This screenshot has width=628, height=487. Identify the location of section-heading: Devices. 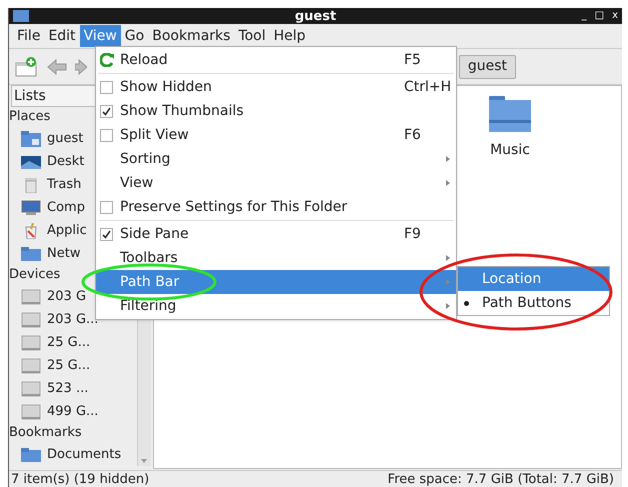
(34, 275).